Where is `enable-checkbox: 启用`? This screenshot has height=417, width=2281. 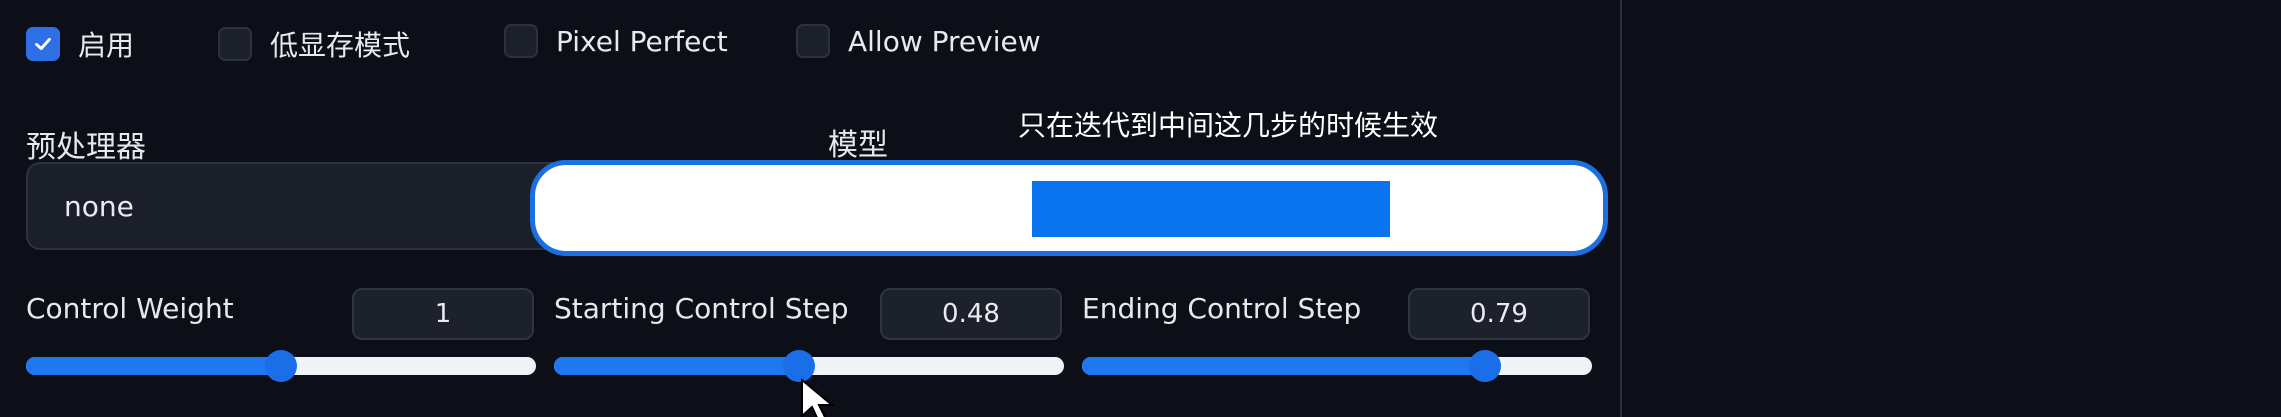 enable-checkbox: 启用 is located at coordinates (80, 44).